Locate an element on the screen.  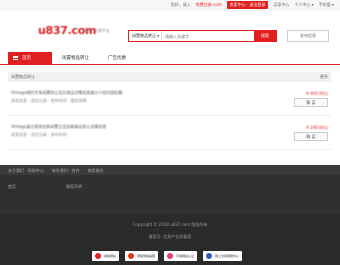
badge-label: 可信网站认证 is located at coordinates (185, 256).